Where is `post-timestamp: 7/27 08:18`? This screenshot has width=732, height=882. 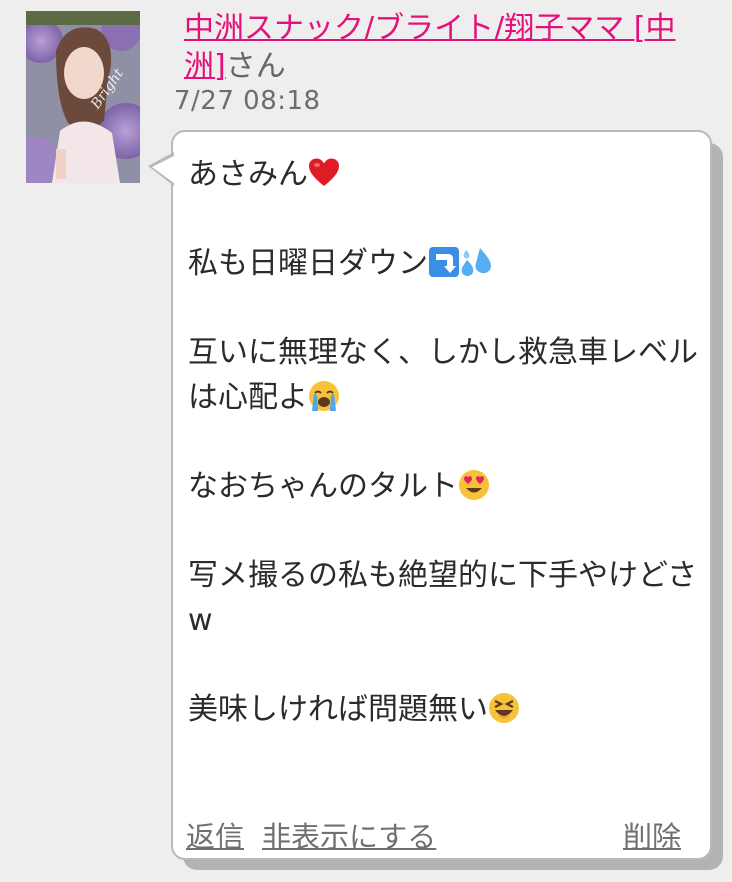 post-timestamp: 7/27 08:18 is located at coordinates (247, 101).